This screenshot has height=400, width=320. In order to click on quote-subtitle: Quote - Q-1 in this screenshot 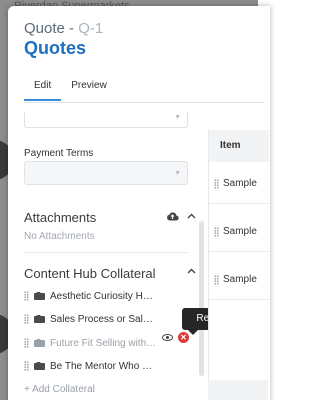, I will do `click(63, 28)`.